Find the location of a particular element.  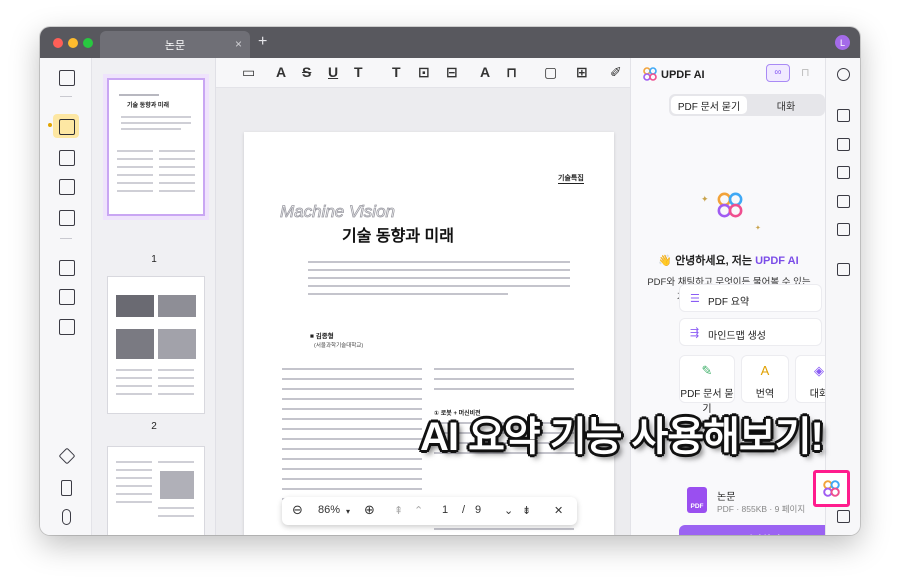

zoom-dropdown-icon: ▾ is located at coordinates (348, 511).